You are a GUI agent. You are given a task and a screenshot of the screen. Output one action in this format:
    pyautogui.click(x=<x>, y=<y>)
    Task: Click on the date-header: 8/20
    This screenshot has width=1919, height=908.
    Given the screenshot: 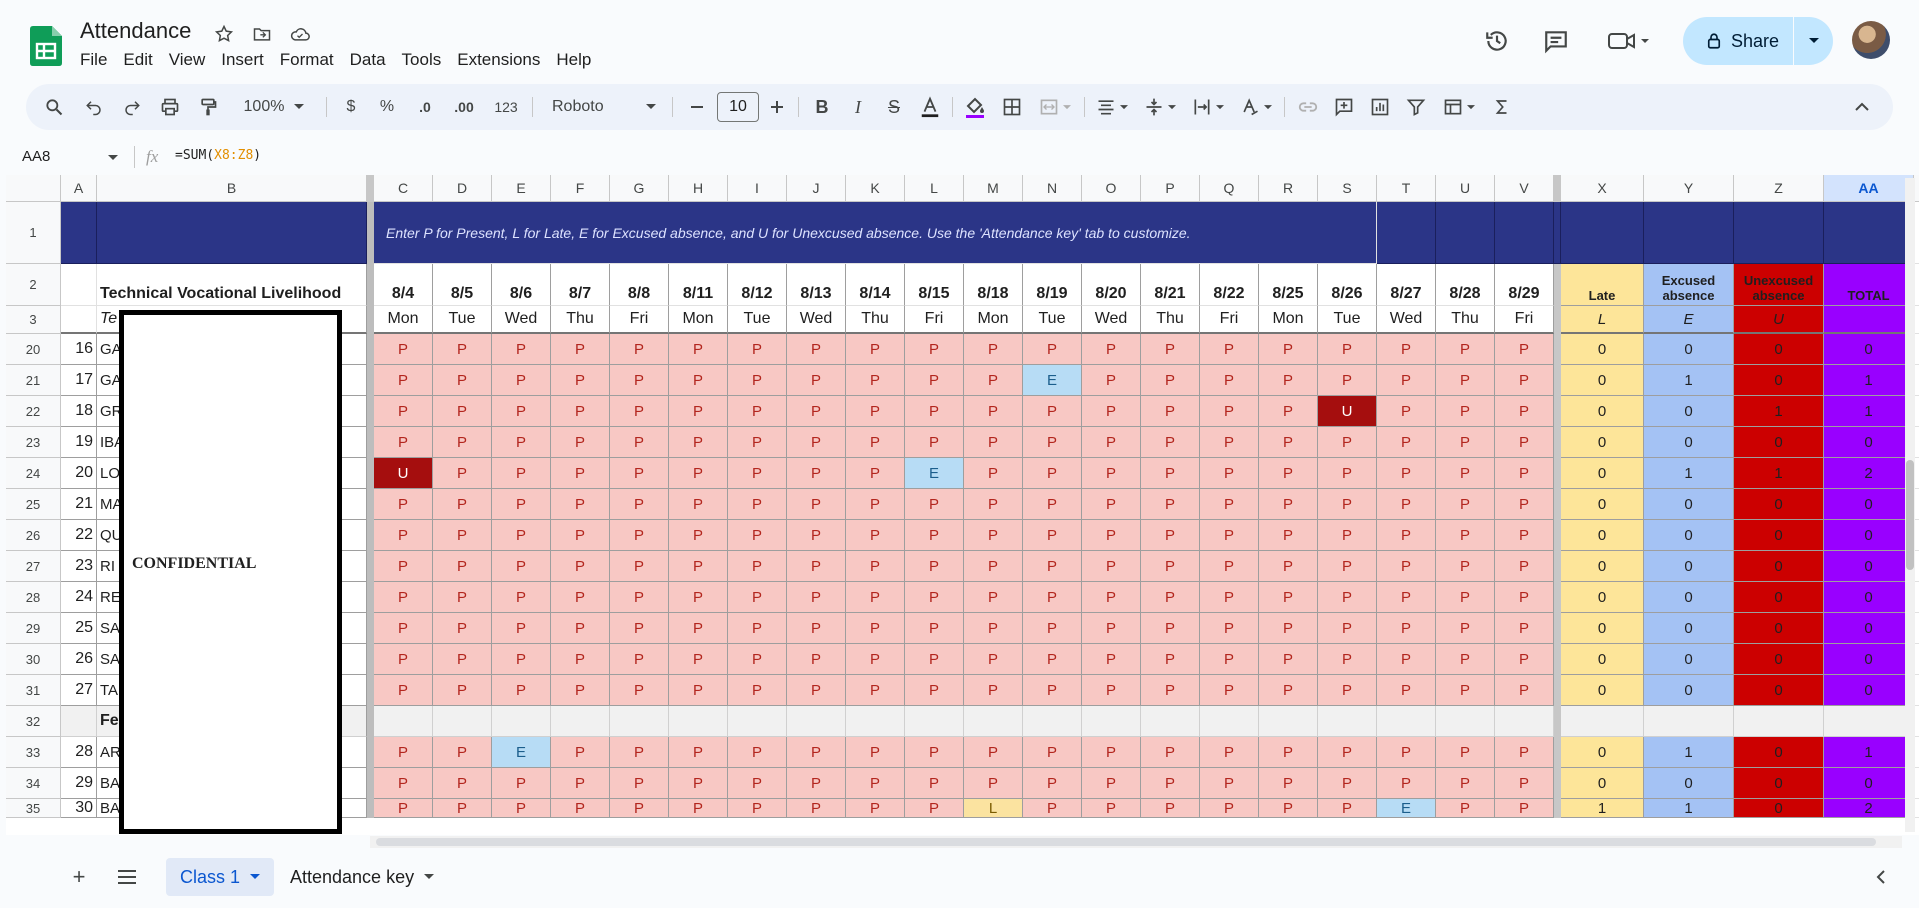 What is the action you would take?
    pyautogui.click(x=1111, y=285)
    